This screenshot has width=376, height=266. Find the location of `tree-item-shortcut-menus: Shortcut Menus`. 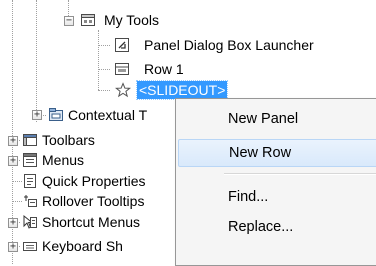

tree-item-shortcut-menus: Shortcut Menus is located at coordinates (91, 222).